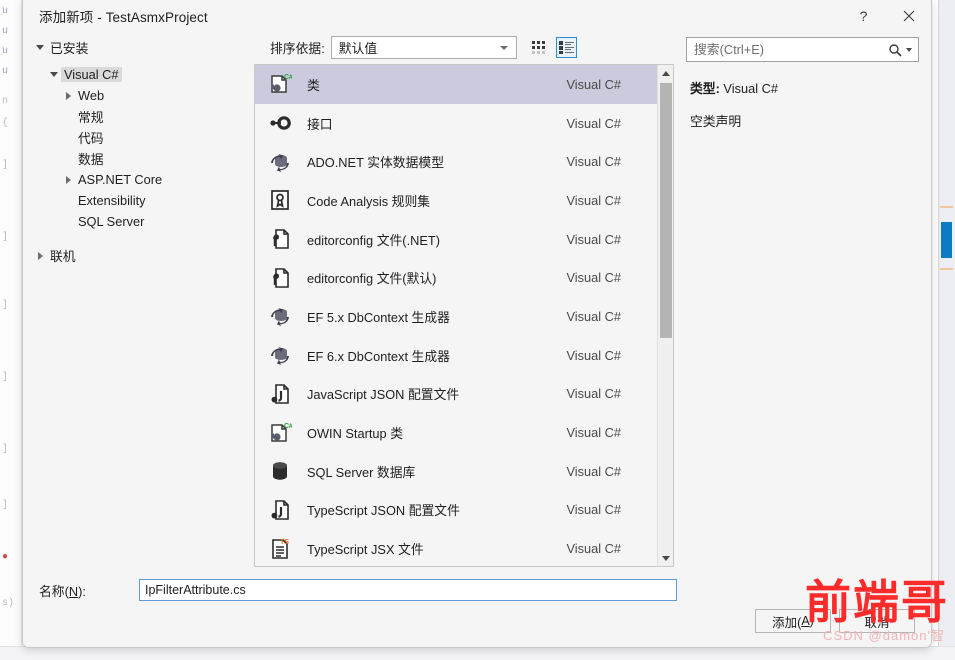 This screenshot has width=955, height=660. Describe the element at coordinates (120, 179) in the screenshot. I see `tree-node-label: ASP.NET Core` at that location.